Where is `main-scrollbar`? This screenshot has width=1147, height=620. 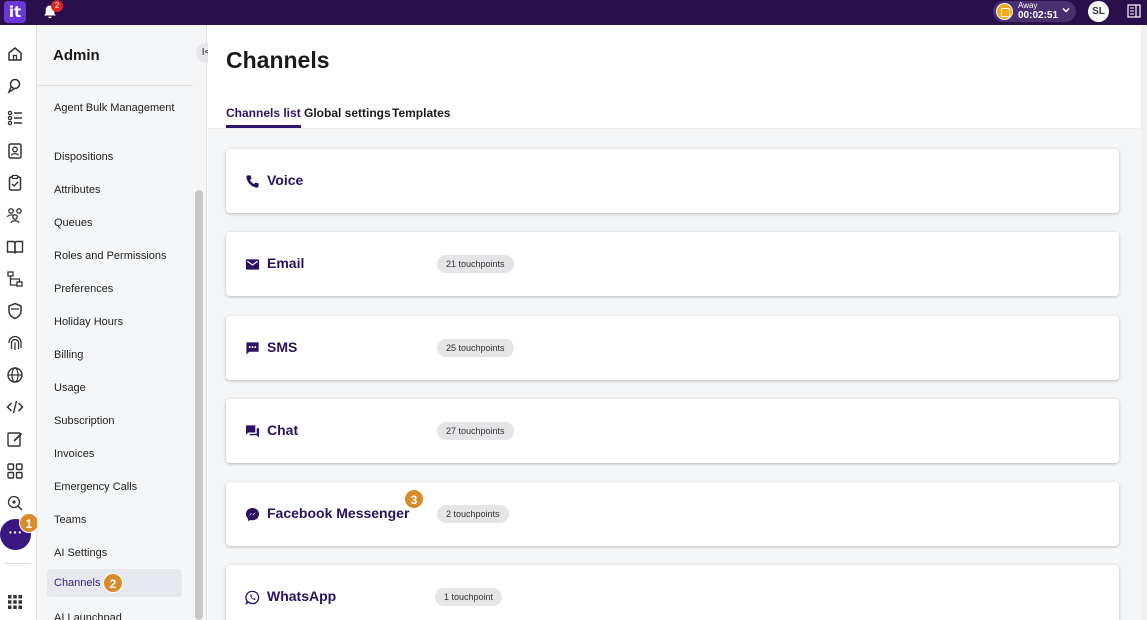 main-scrollbar is located at coordinates (1144, 322).